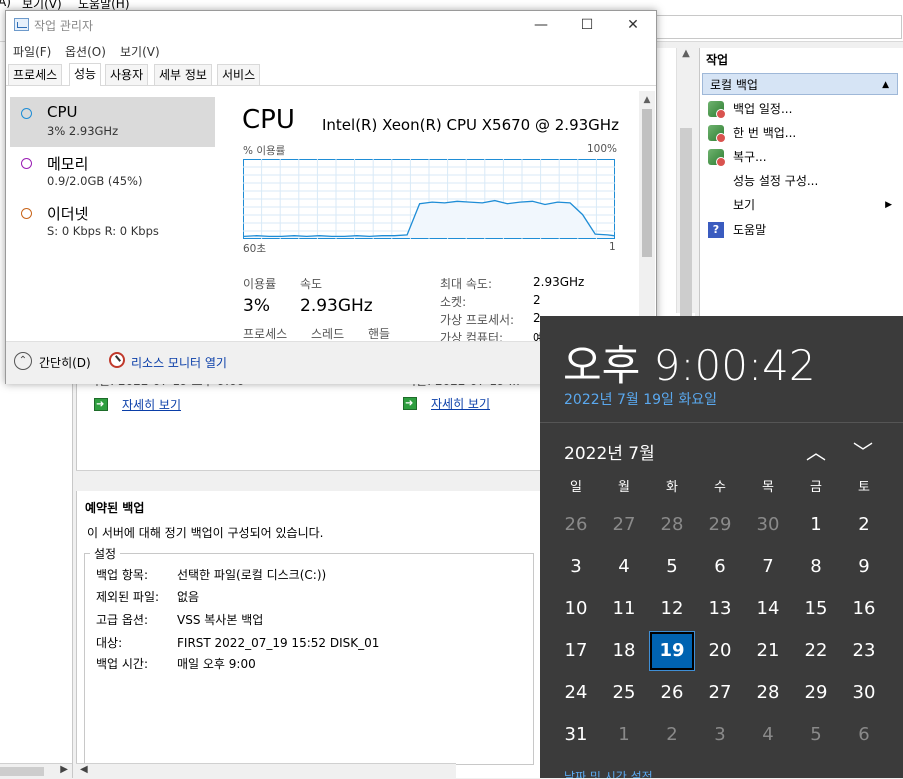 The height and width of the screenshot is (779, 903). Describe the element at coordinates (268, 120) in the screenshot. I see `cpu-heading: CPU` at that location.